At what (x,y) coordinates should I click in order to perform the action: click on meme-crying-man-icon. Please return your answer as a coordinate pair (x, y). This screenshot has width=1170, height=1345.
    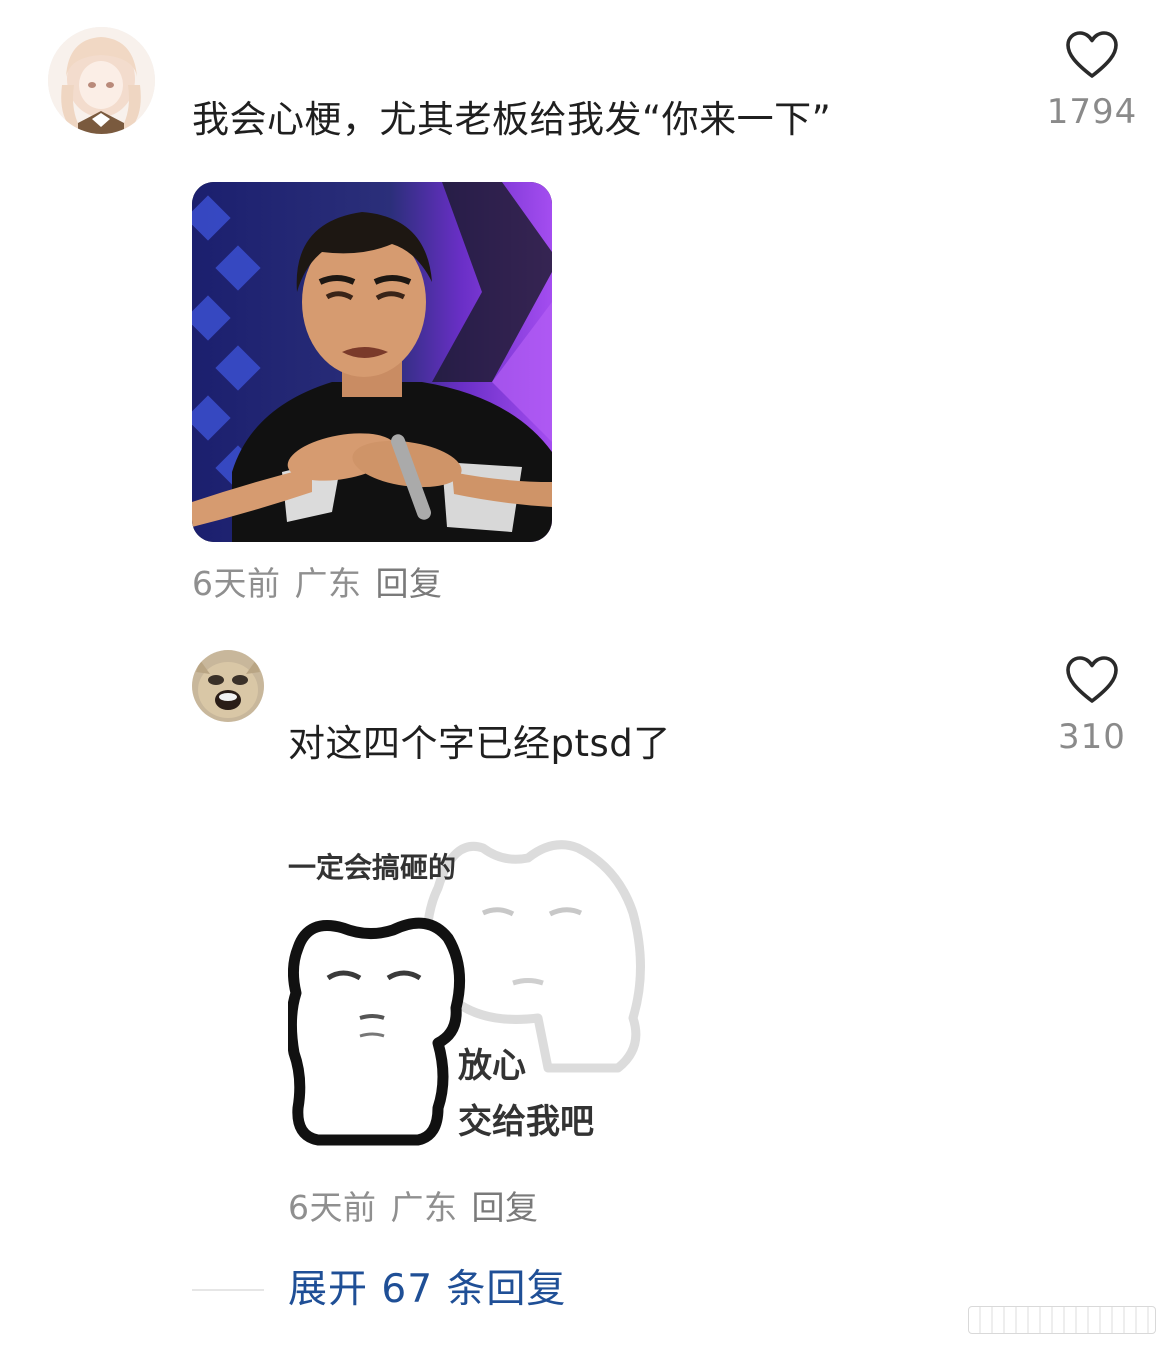
    Looking at the image, I should click on (372, 362).